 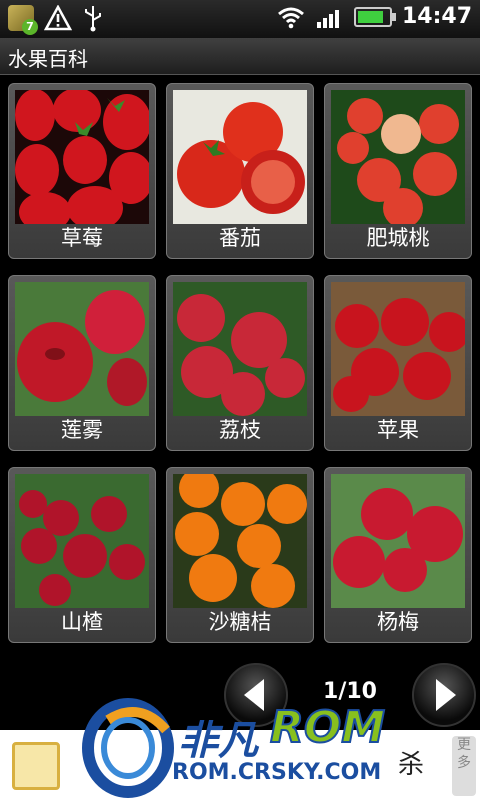 I want to click on signal-icon, so click(x=327, y=18).